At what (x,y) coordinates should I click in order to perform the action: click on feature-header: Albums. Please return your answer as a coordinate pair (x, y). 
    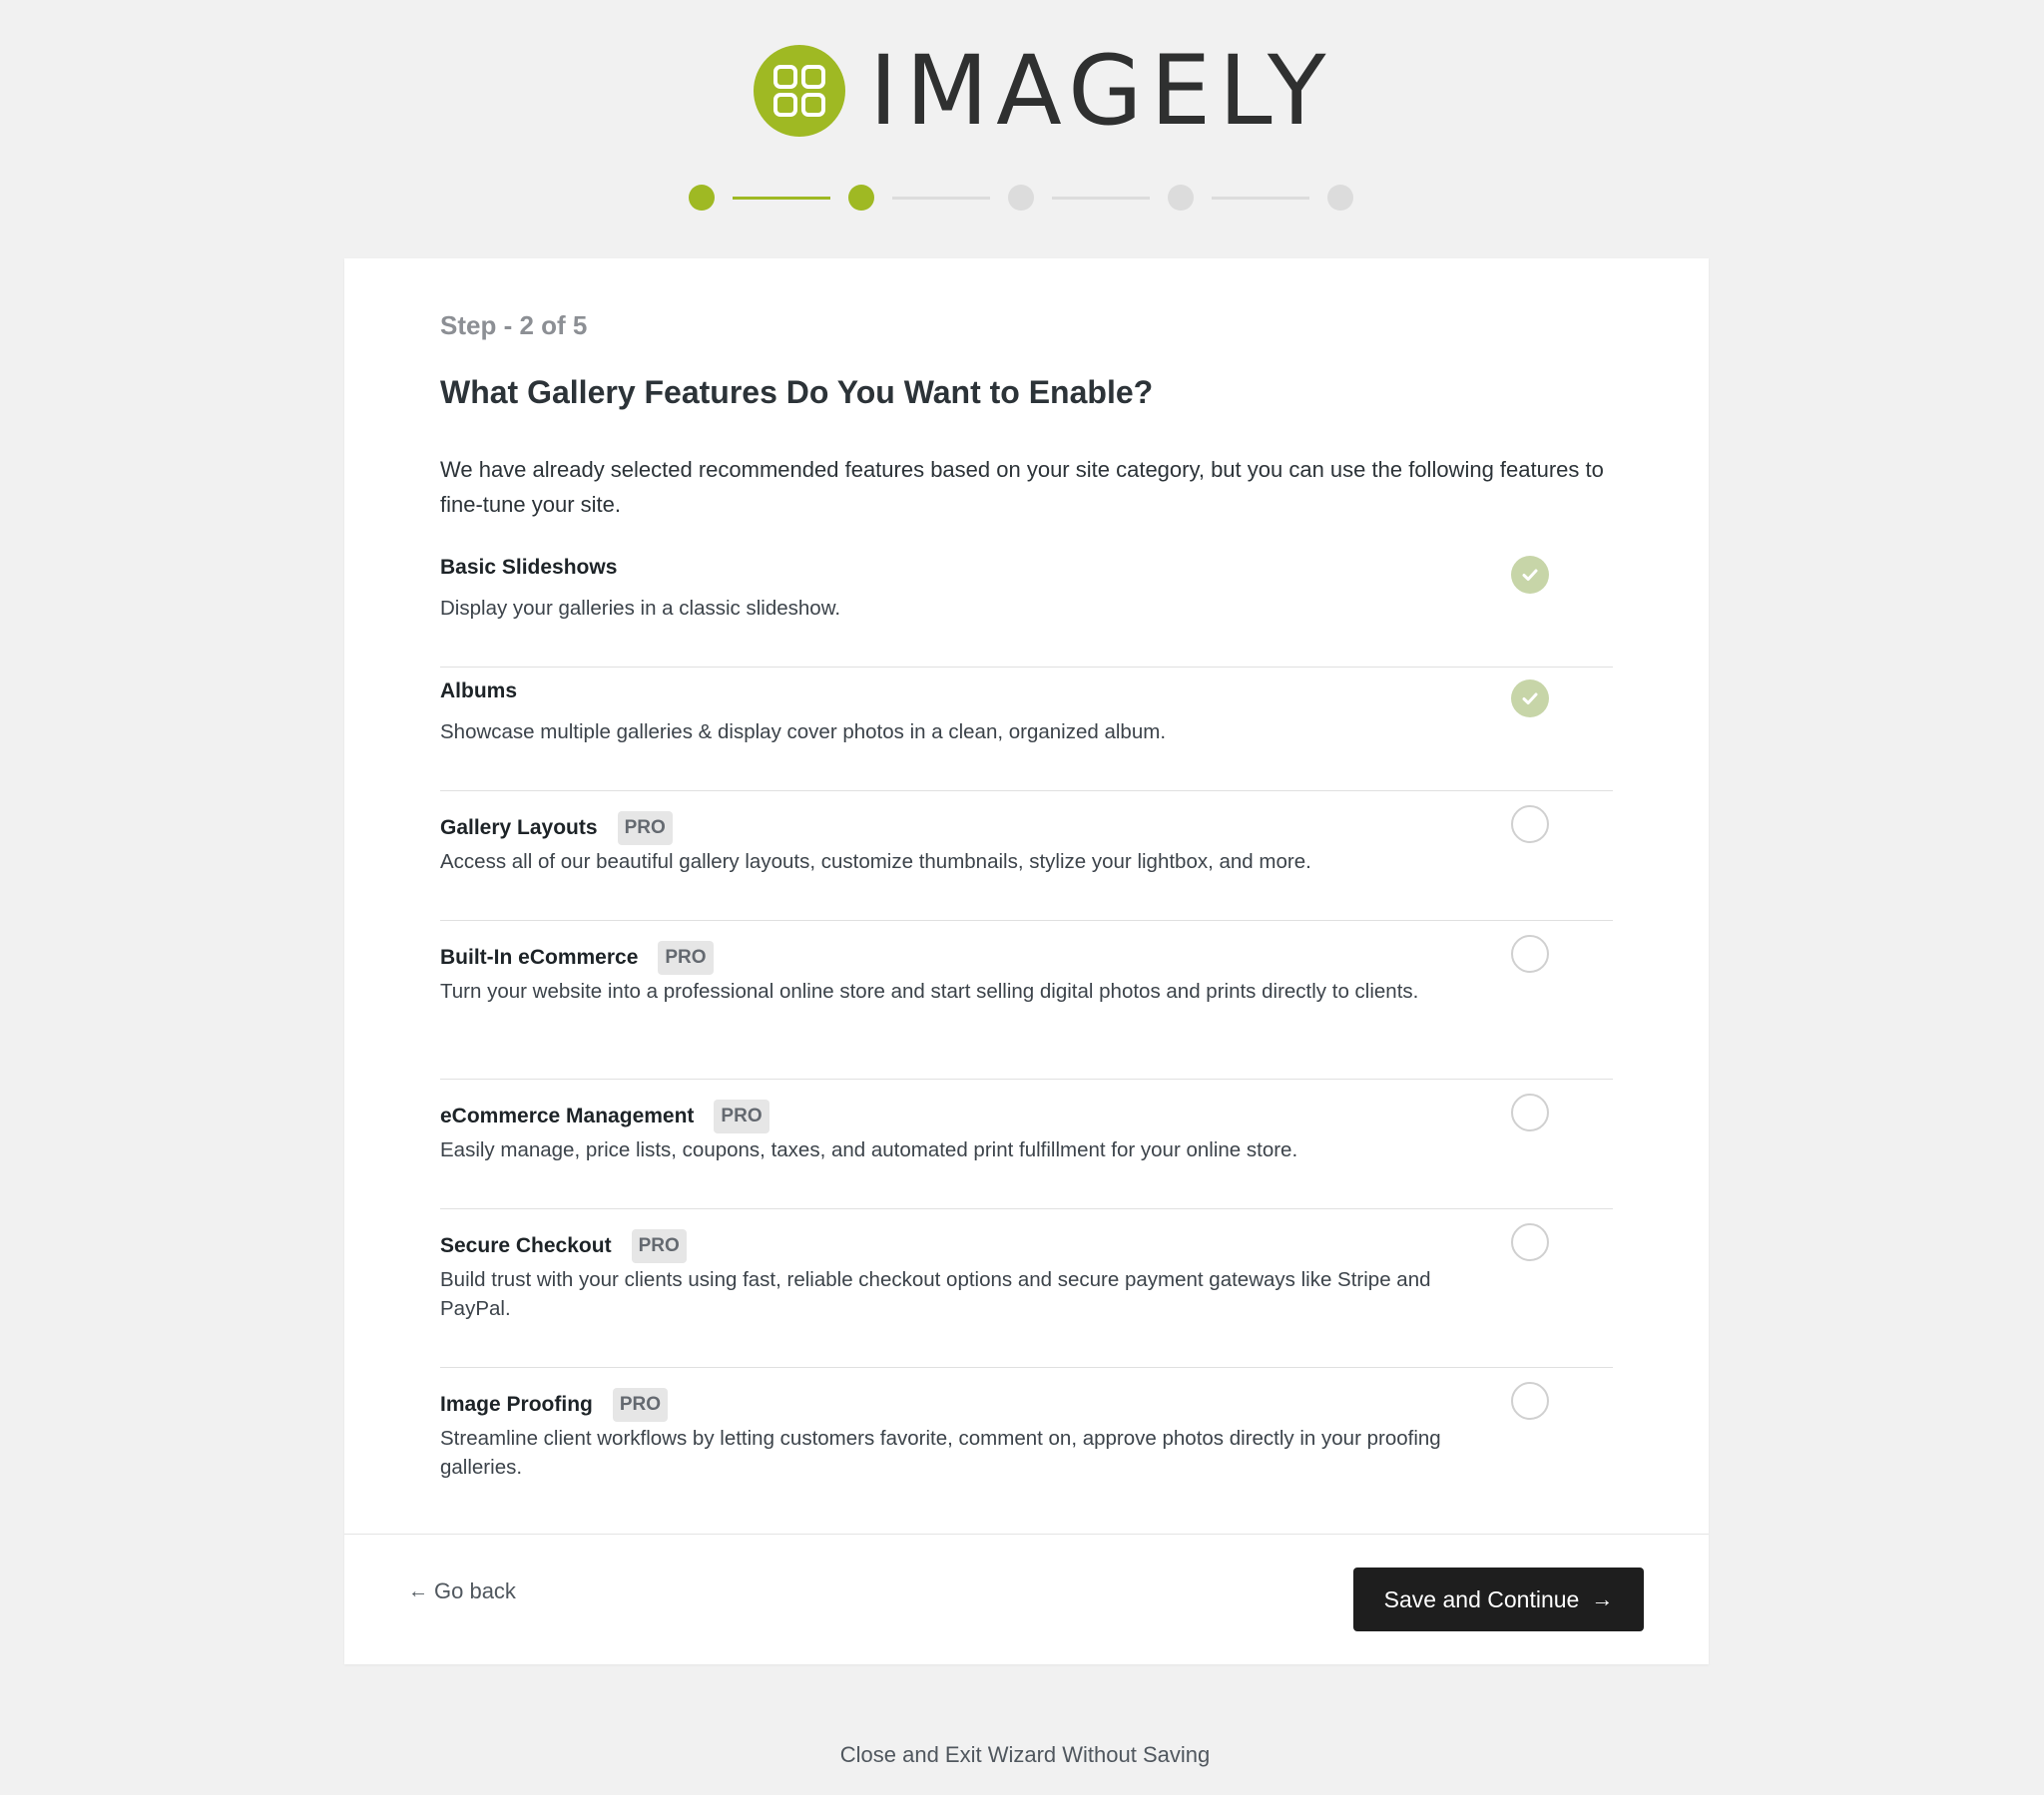
    Looking at the image, I should click on (478, 691).